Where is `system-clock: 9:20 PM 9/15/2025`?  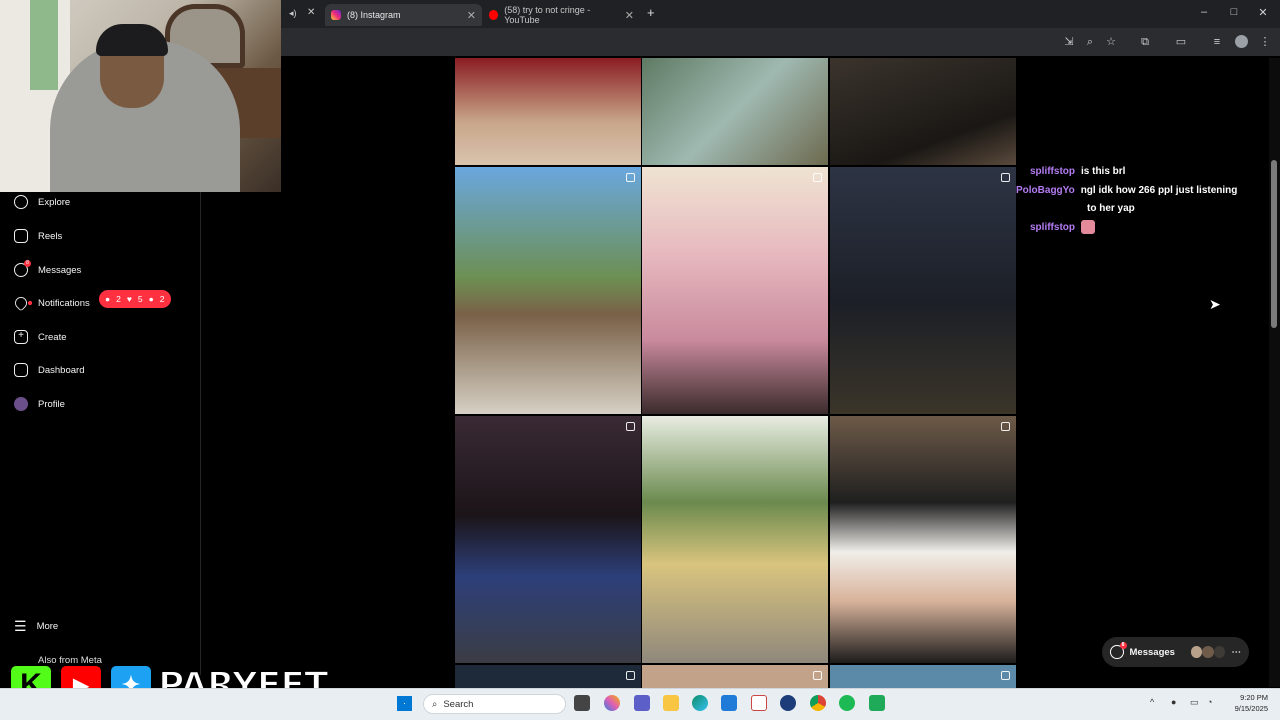
system-clock: 9:20 PM 9/15/2025 is located at coordinates (1244, 703).